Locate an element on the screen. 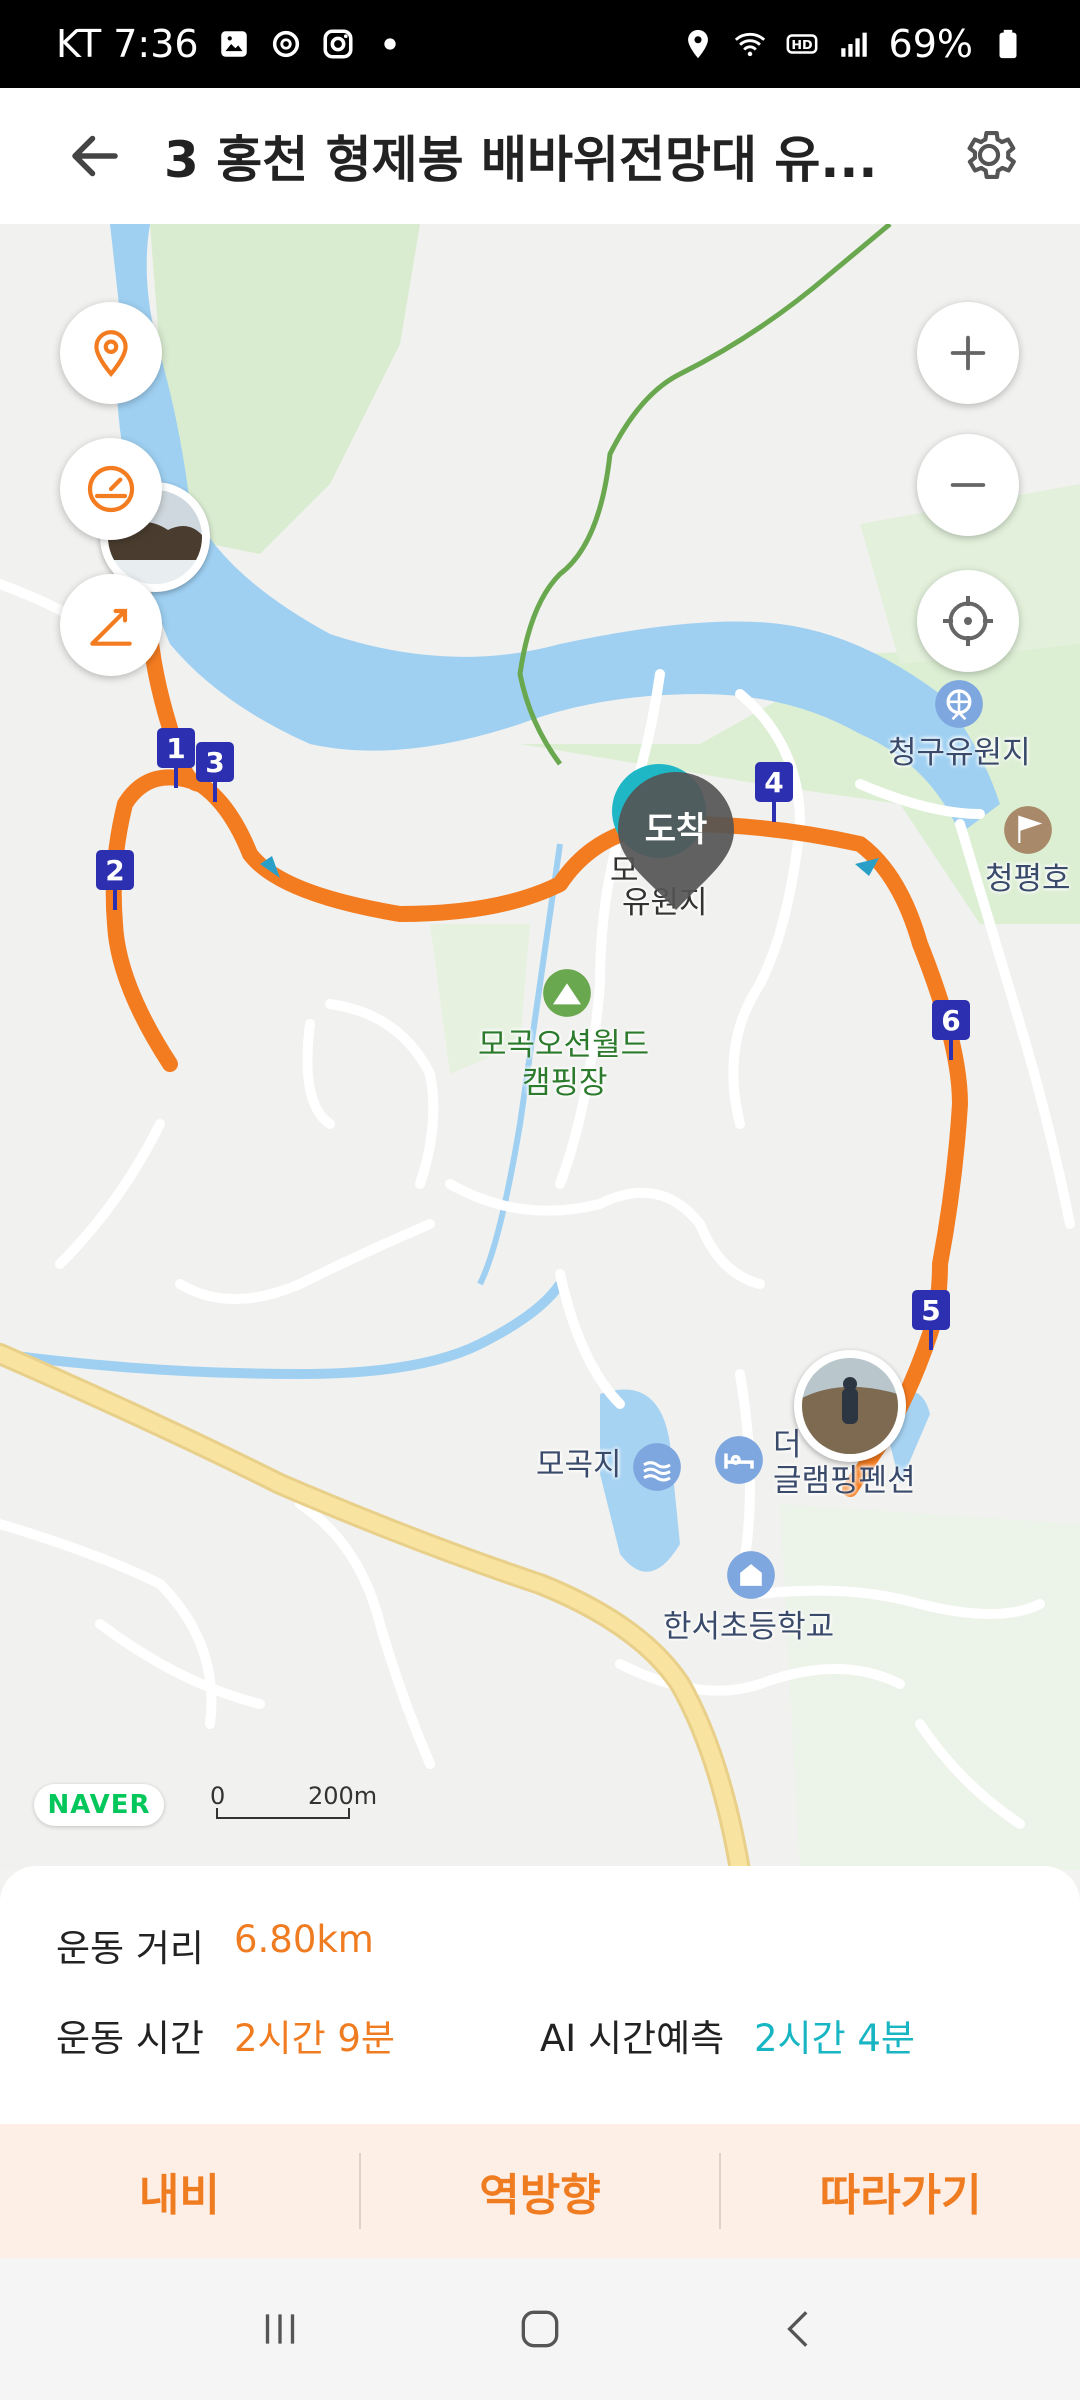 This screenshot has height=2400, width=1080. battery-percent: 69% is located at coordinates (930, 44).